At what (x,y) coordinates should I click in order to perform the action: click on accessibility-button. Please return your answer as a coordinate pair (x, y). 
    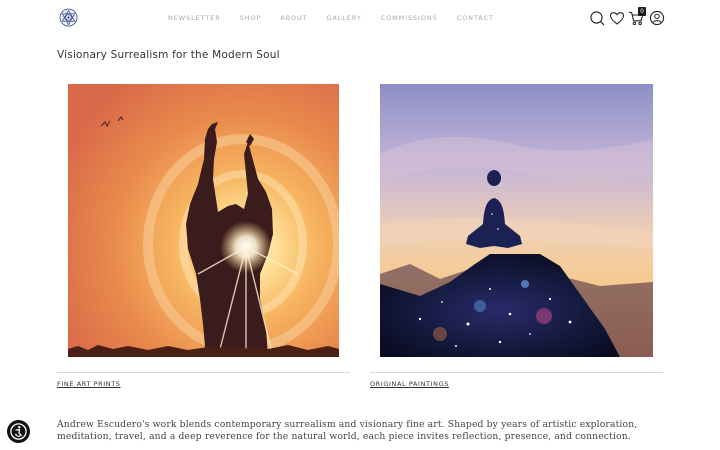
    Looking at the image, I should click on (18, 431).